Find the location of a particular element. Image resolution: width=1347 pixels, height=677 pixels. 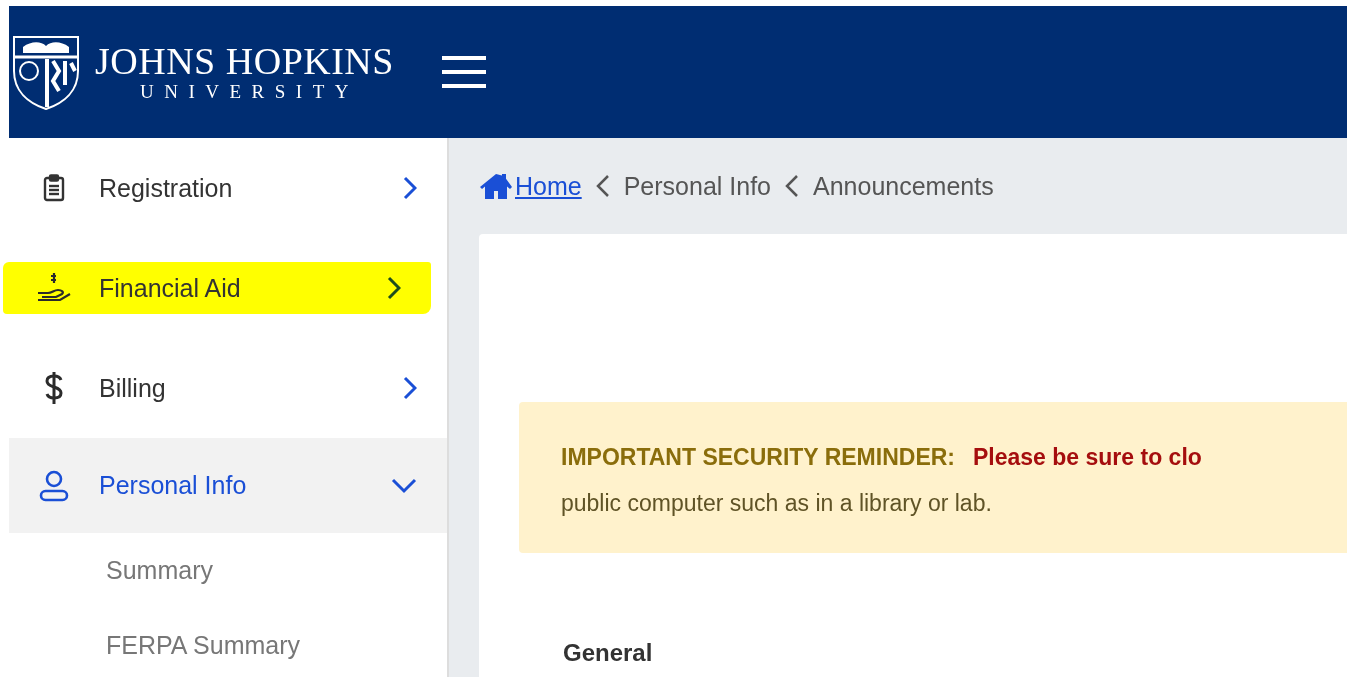

sidebar-item: Registration is located at coordinates (228, 188).